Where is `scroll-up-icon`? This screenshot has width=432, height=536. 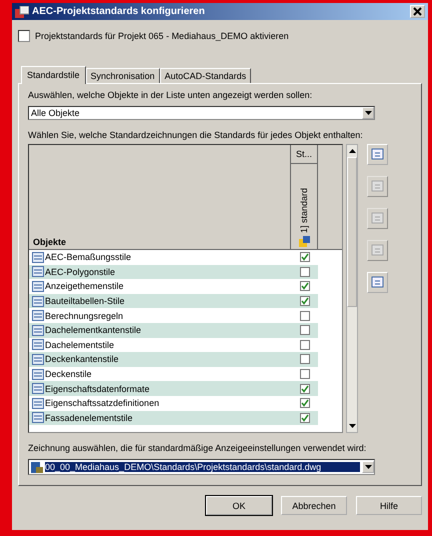
scroll-up-icon is located at coordinates (352, 151).